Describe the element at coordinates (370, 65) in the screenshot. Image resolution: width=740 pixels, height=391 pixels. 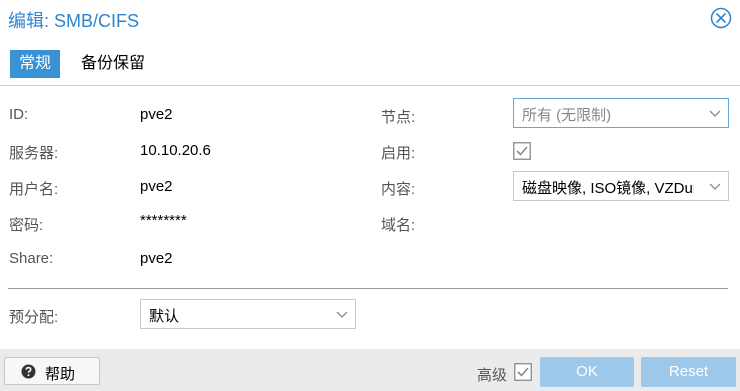
I see `tab-bar: 常规 备份保留` at that location.